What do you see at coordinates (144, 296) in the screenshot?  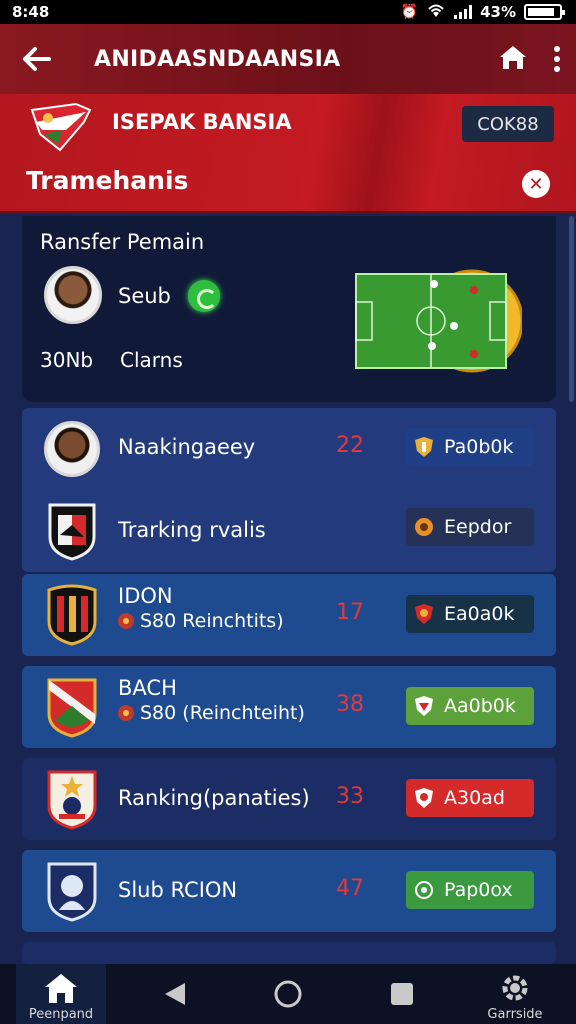 I see `club-name: Seub` at bounding box center [144, 296].